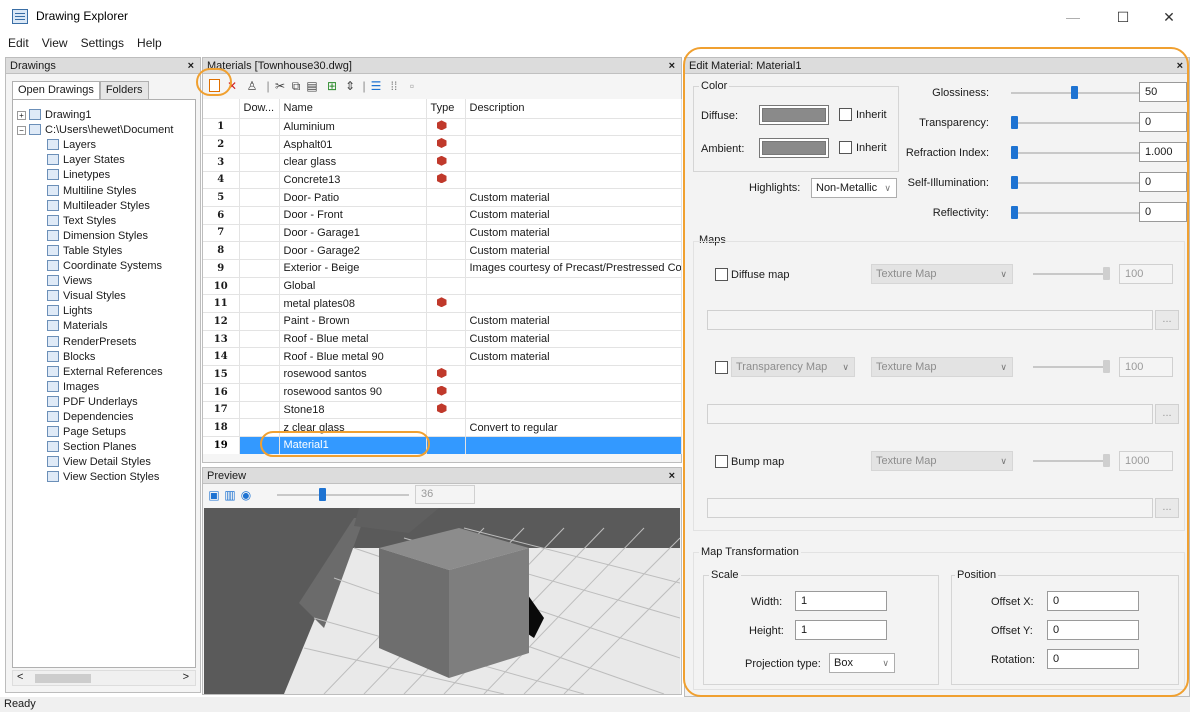 Image resolution: width=1190 pixels, height=712 pixels. What do you see at coordinates (442, 374) in the screenshot?
I see `table-row: 15 rosewood santos` at bounding box center [442, 374].